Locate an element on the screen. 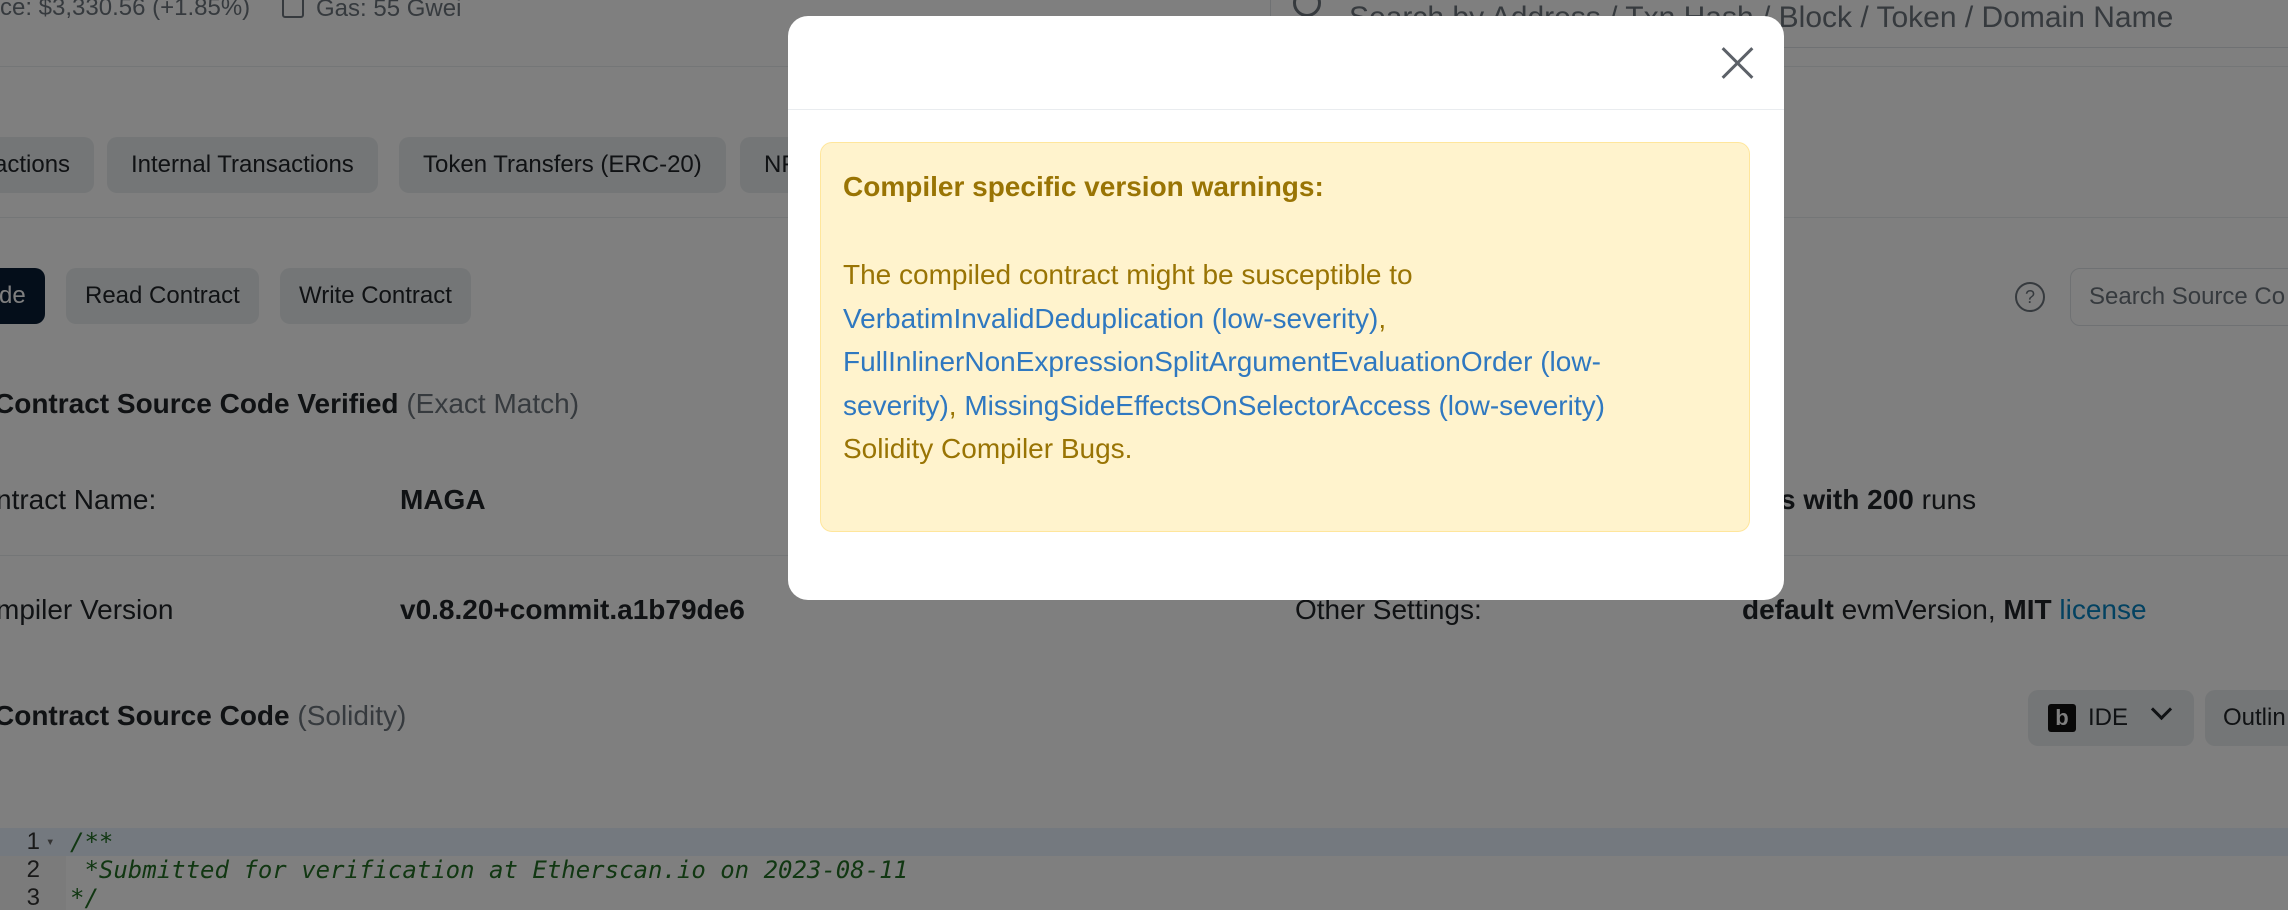 This screenshot has height=912, width=2288. alert-title: Compiler specific version warnings: is located at coordinates (1083, 186).